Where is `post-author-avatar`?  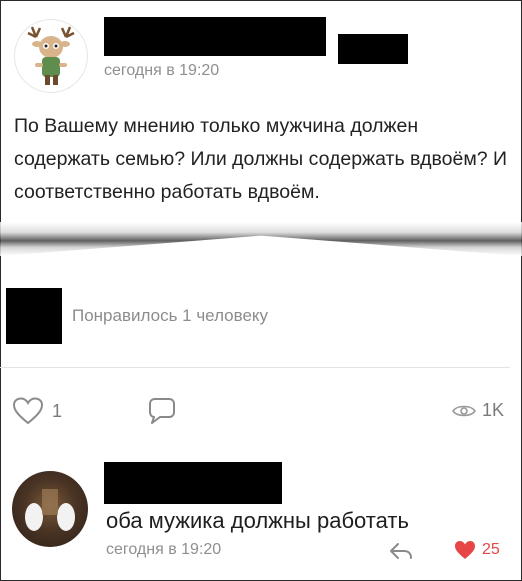 post-author-avatar is located at coordinates (51, 56).